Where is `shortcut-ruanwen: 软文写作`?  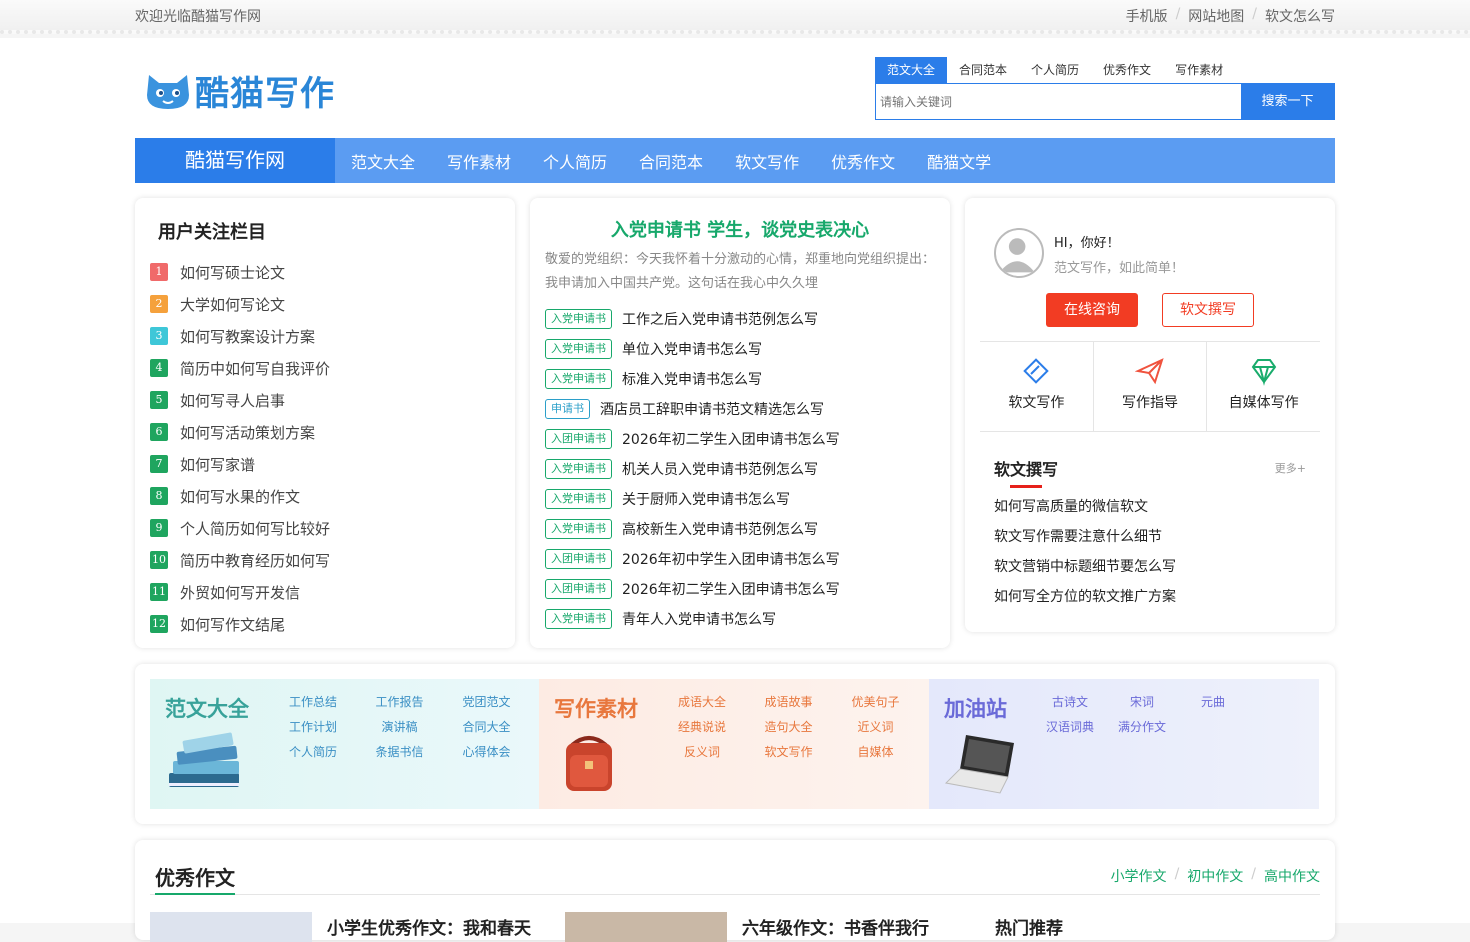 shortcut-ruanwen: 软文写作 is located at coordinates (1037, 386).